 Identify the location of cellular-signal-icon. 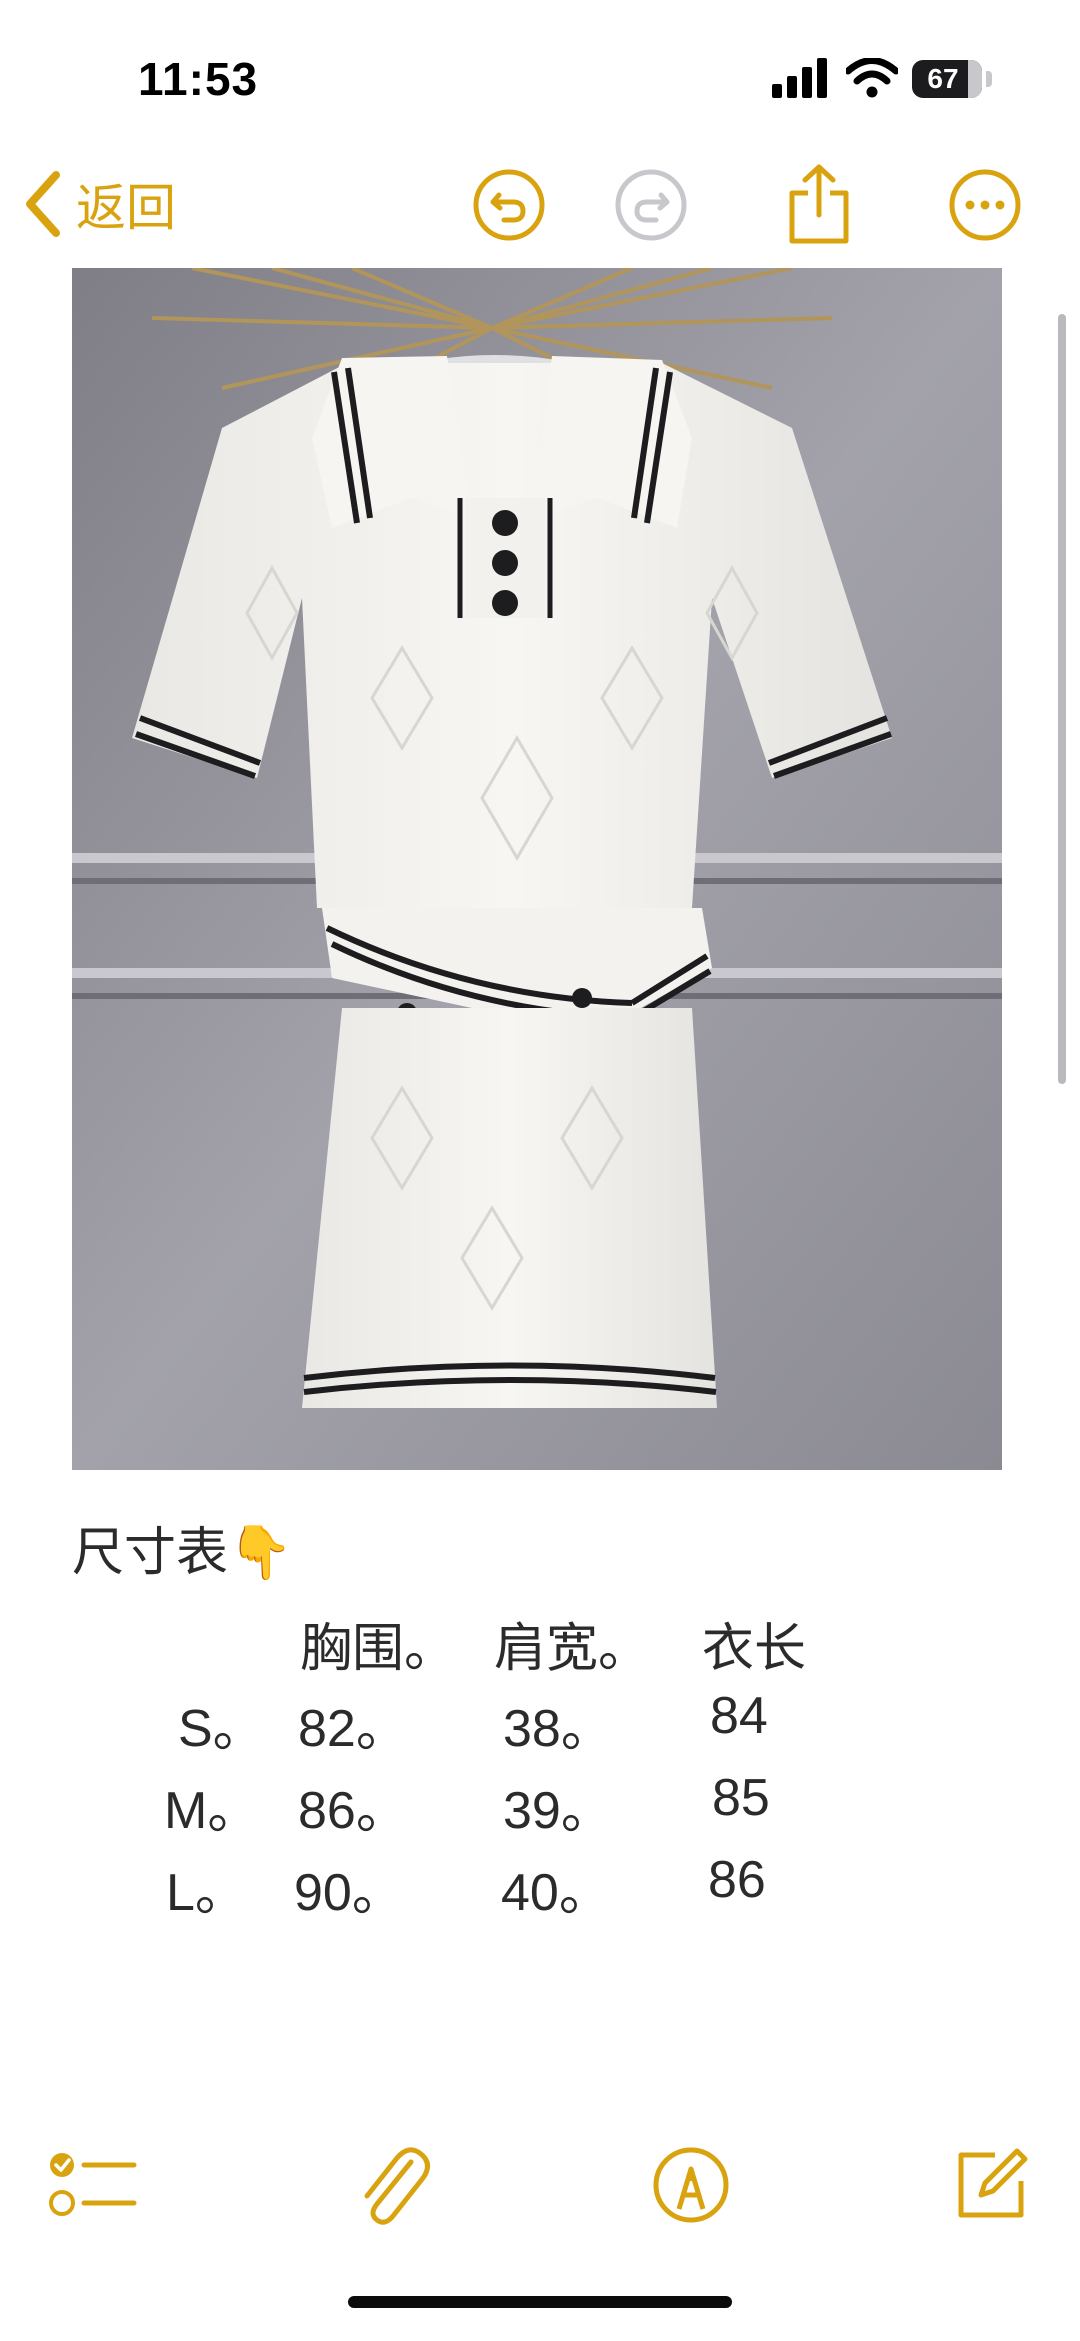
(799, 78).